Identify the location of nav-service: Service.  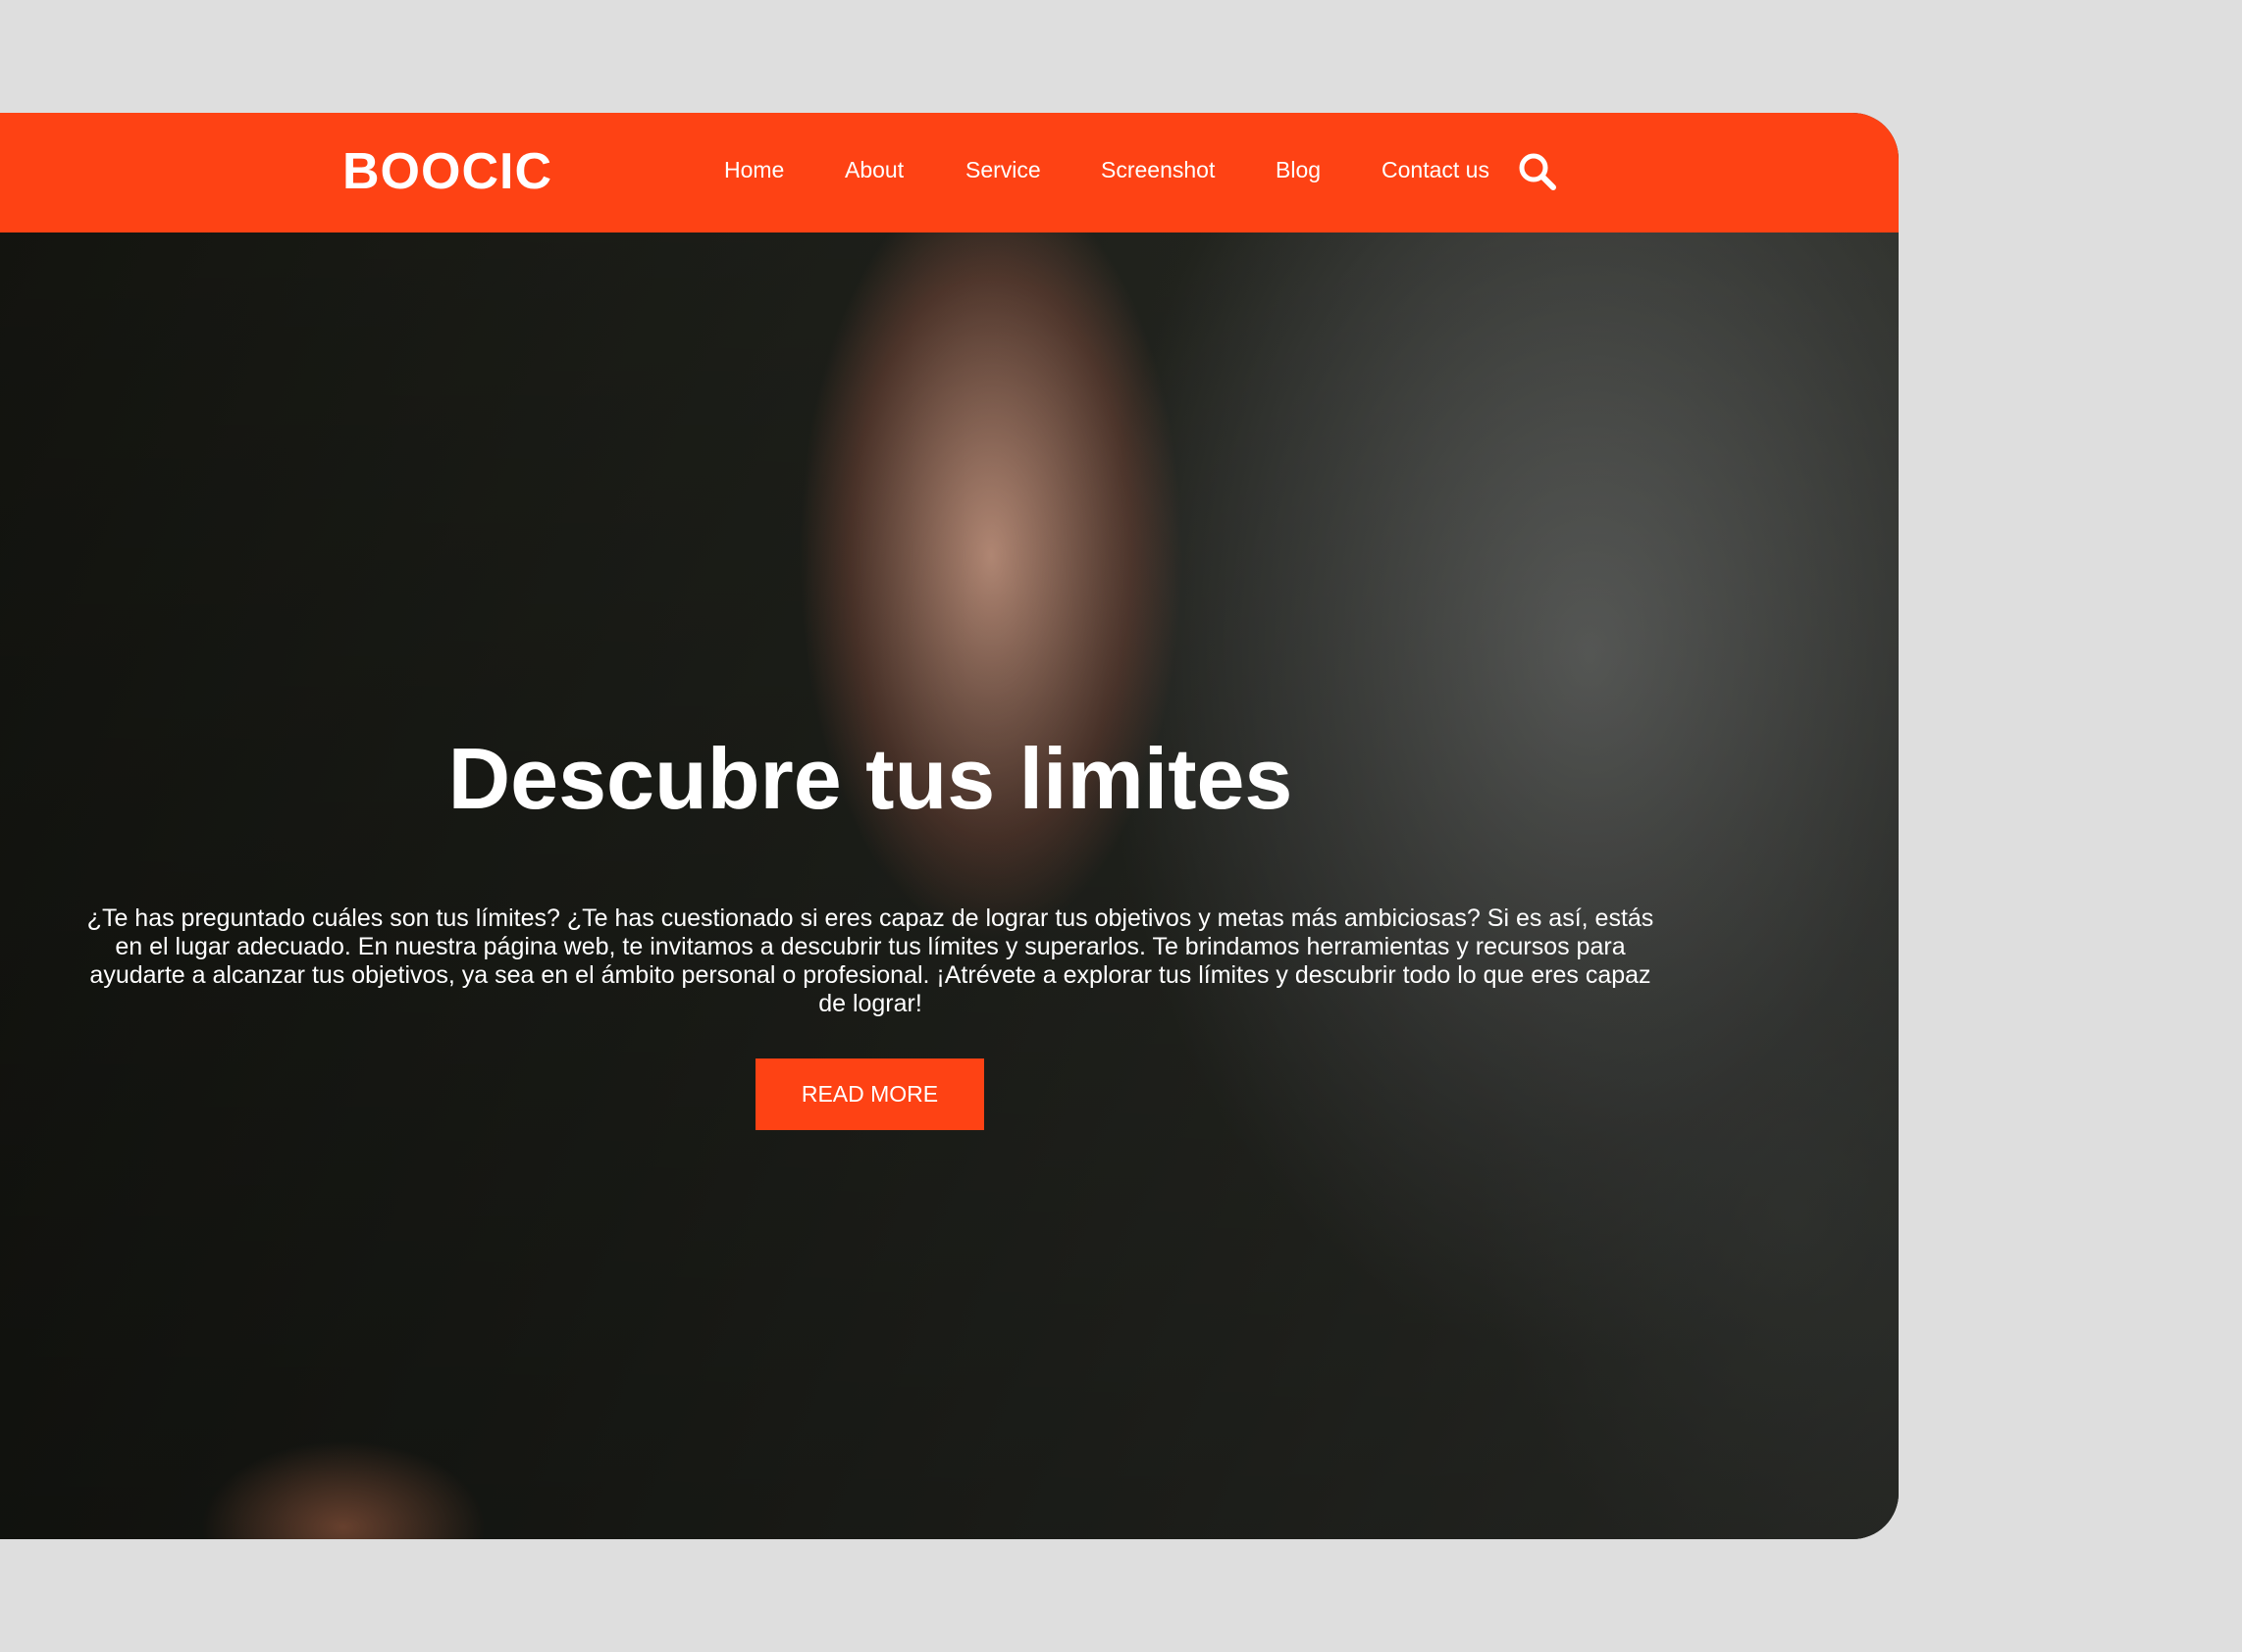
(1003, 170).